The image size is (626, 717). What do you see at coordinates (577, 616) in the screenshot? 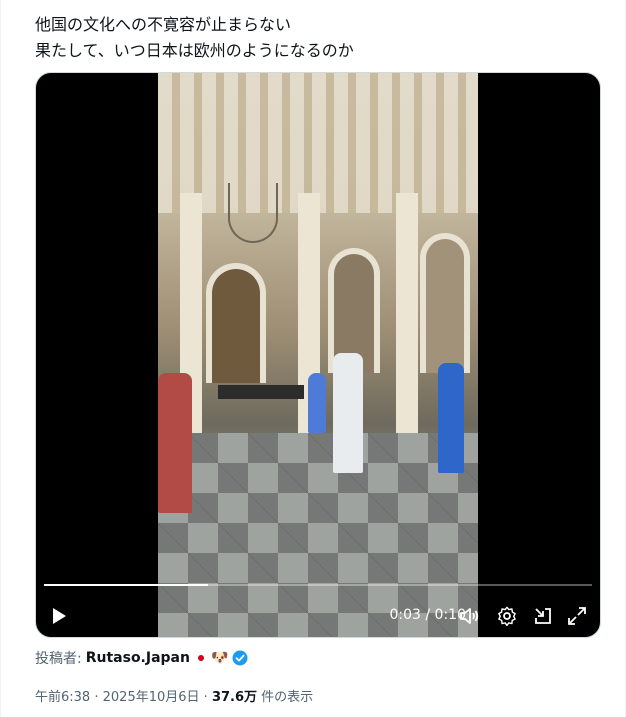
I see `fullscreen-icon` at bounding box center [577, 616].